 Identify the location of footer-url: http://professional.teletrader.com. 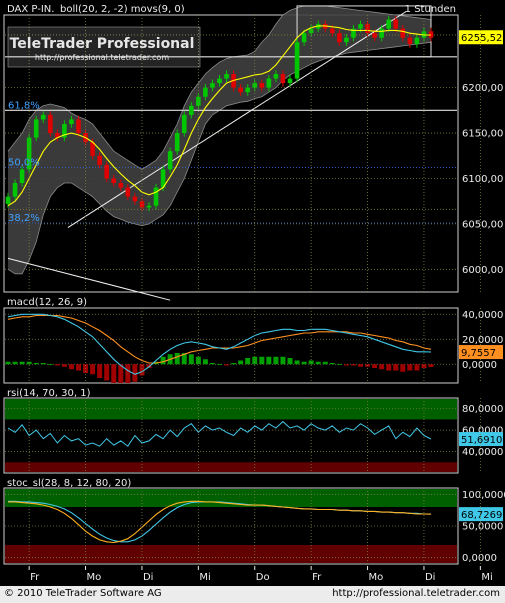
(416, 593).